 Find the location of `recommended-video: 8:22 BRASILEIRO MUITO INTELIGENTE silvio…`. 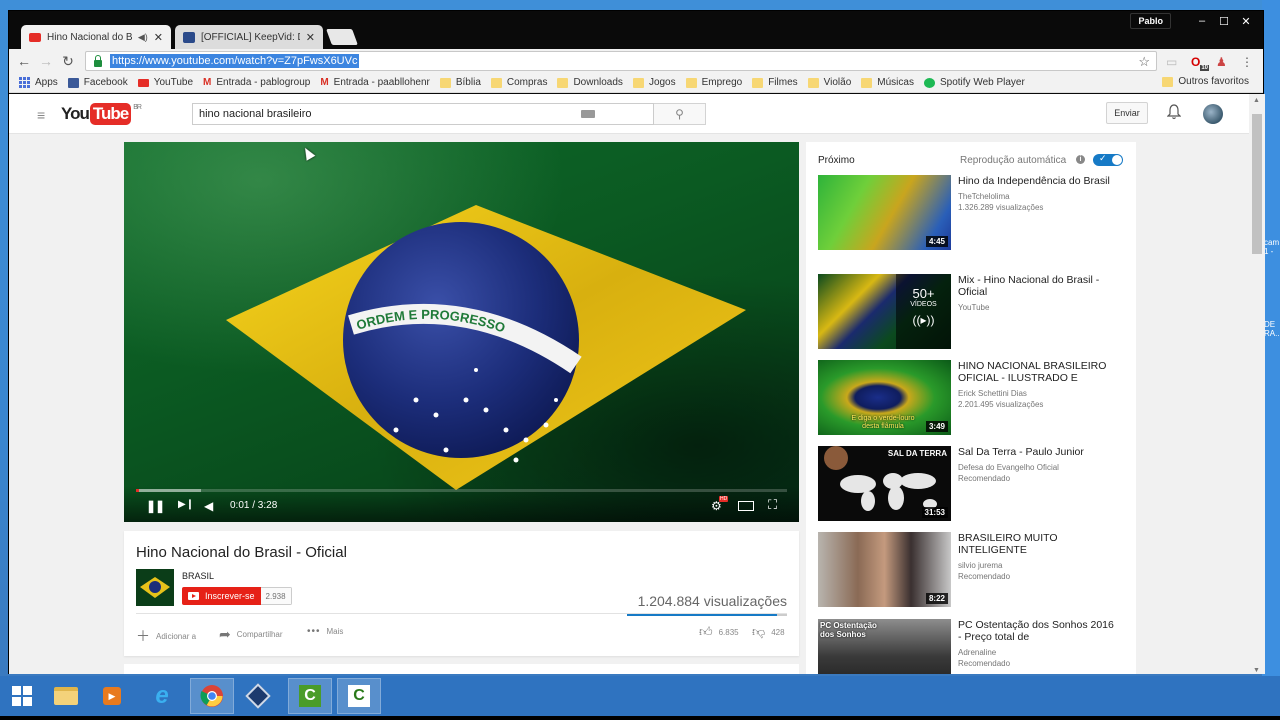

recommended-video: 8:22 BRASILEIRO MUITO INTELIGENTE silvio… is located at coordinates (978, 570).